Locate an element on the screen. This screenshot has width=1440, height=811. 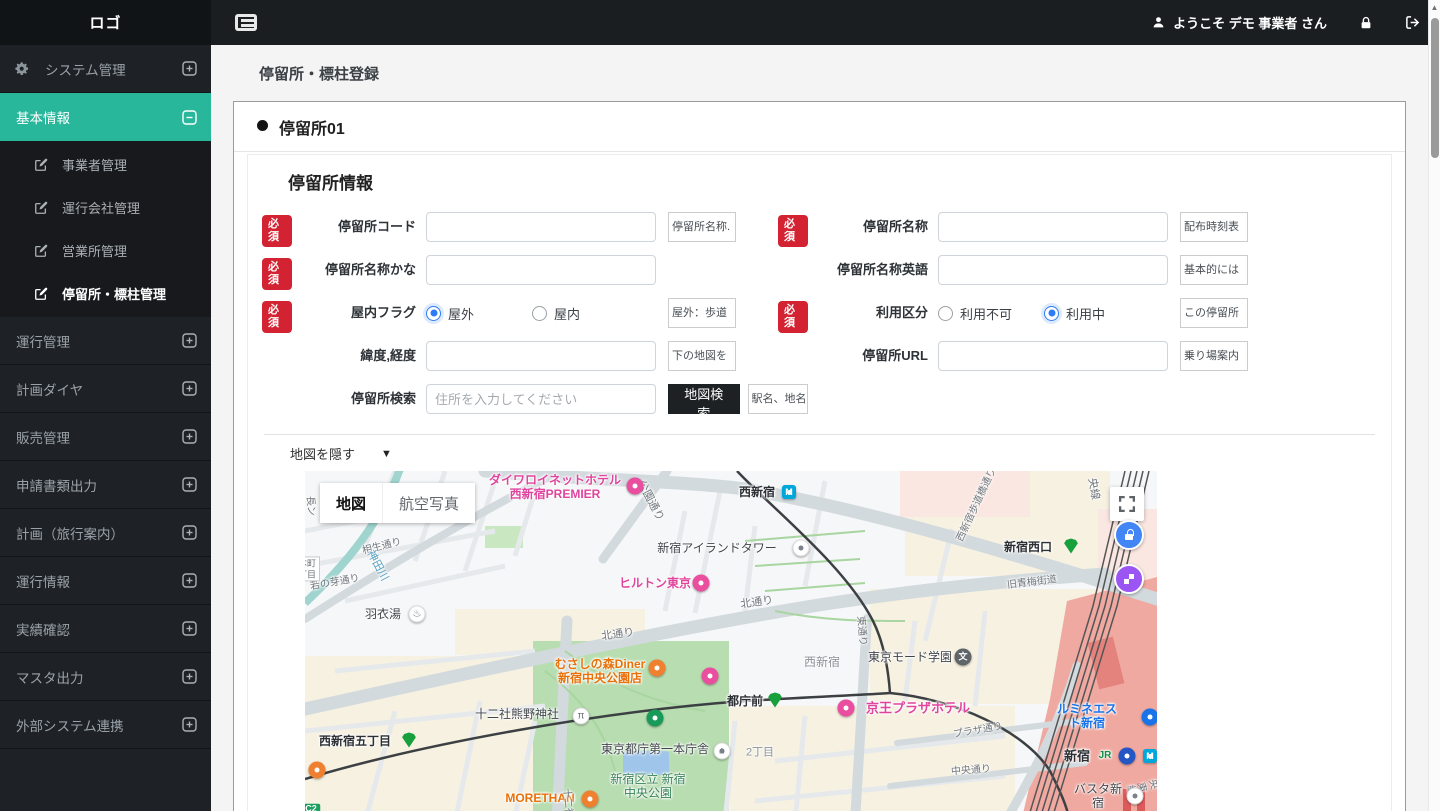
metro-station-pin: M is located at coordinates (789, 492).